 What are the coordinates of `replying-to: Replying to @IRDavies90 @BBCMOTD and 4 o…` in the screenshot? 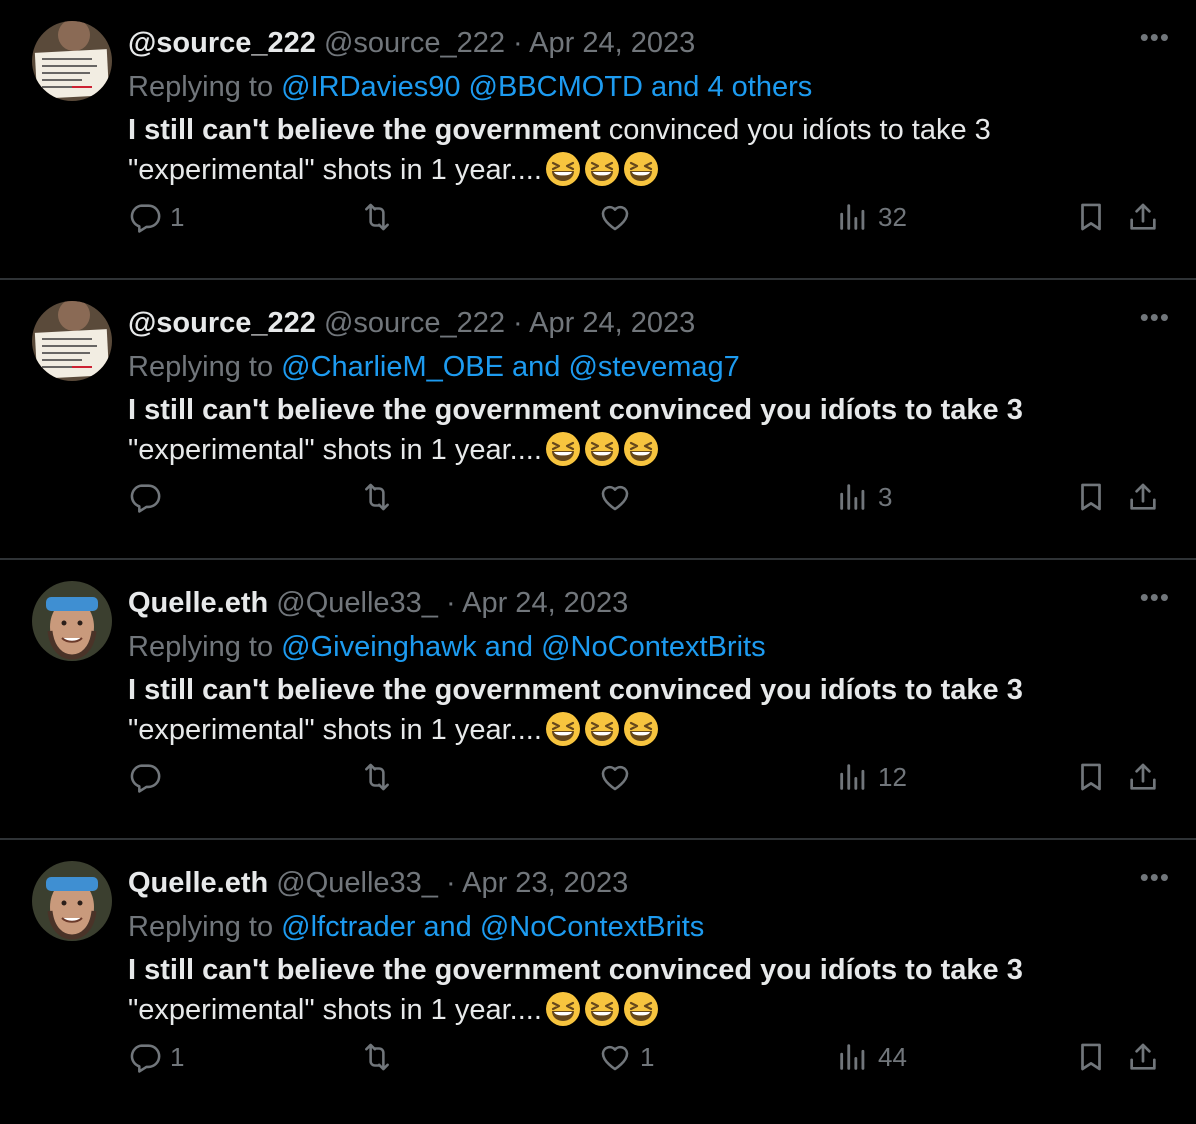 It's located at (470, 87).